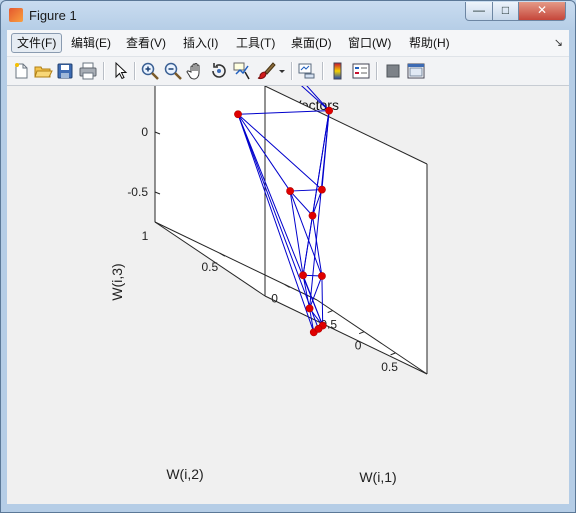 Image resolution: width=576 pixels, height=513 pixels. Describe the element at coordinates (16, 15) in the screenshot. I see `matlab-app-icon` at that location.